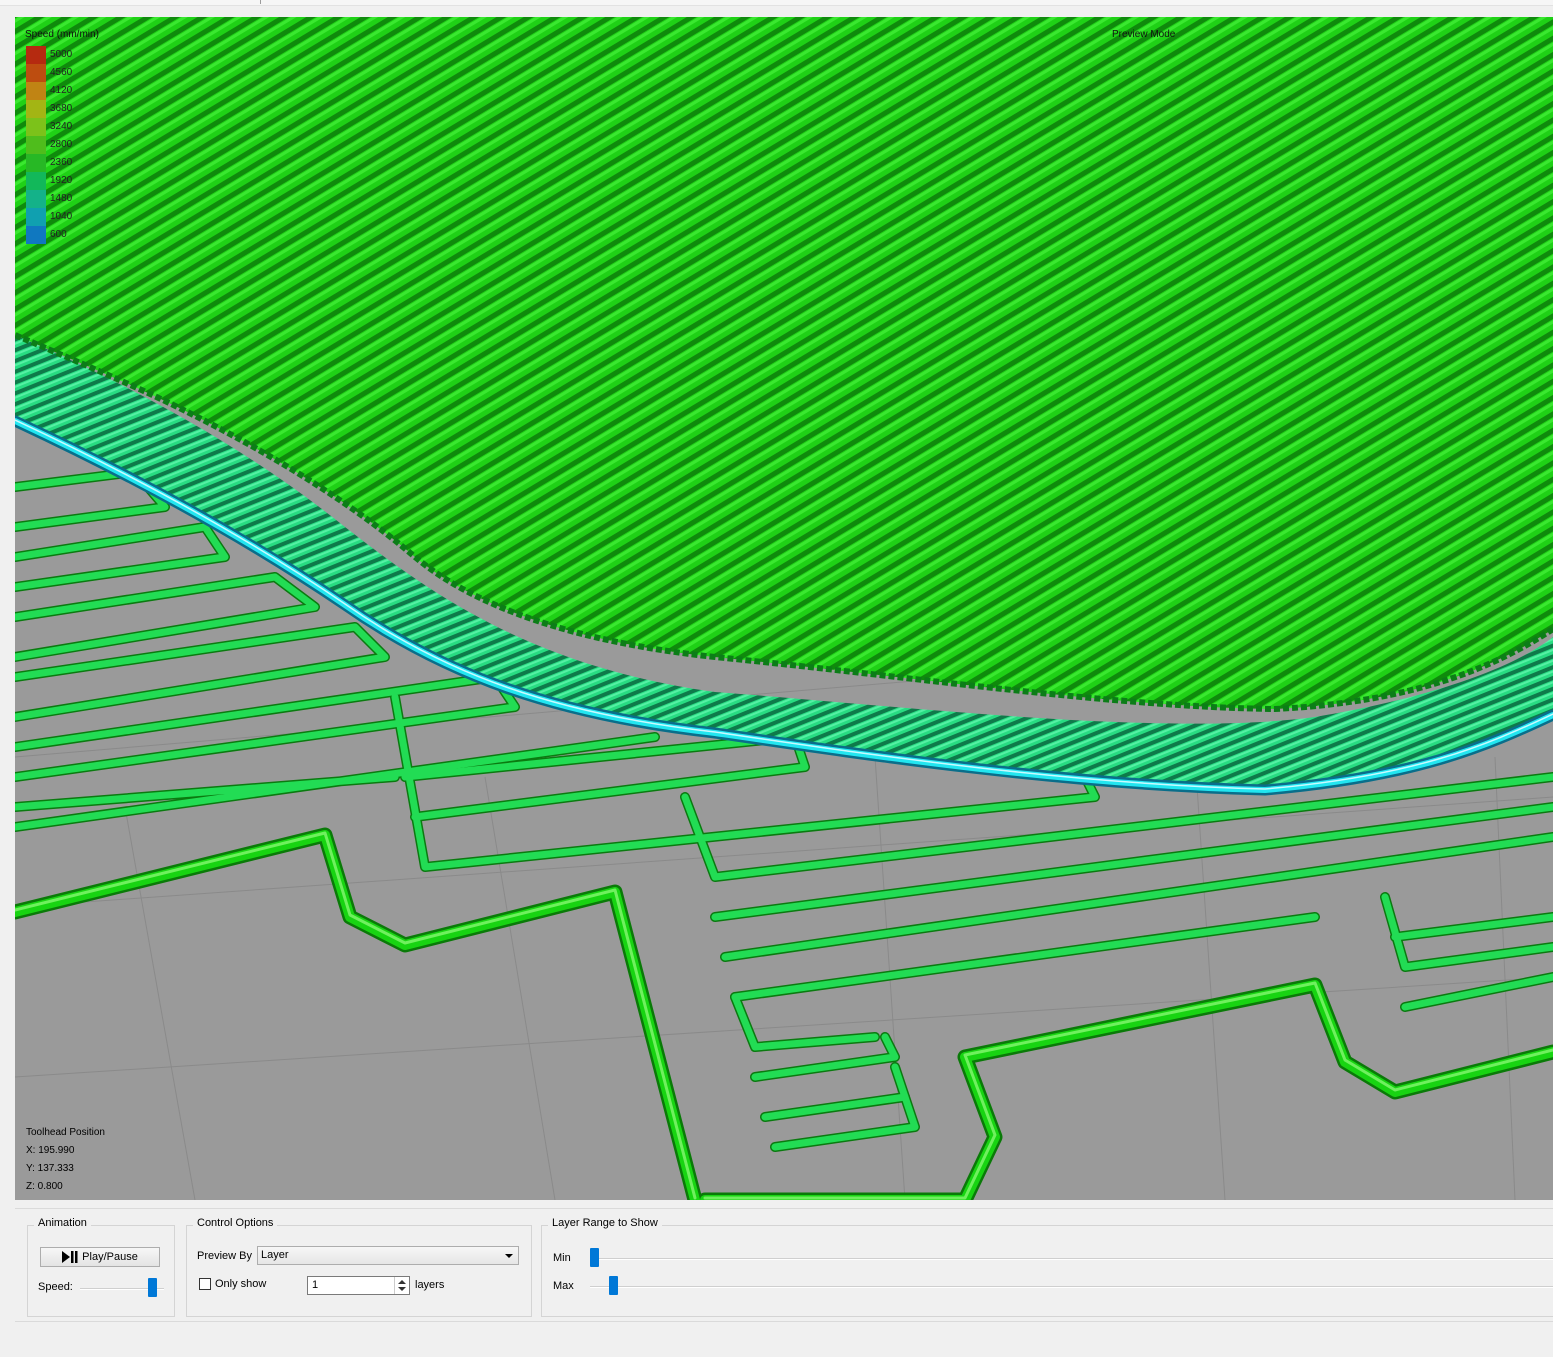  I want to click on legend-label: 2800, so click(61, 144).